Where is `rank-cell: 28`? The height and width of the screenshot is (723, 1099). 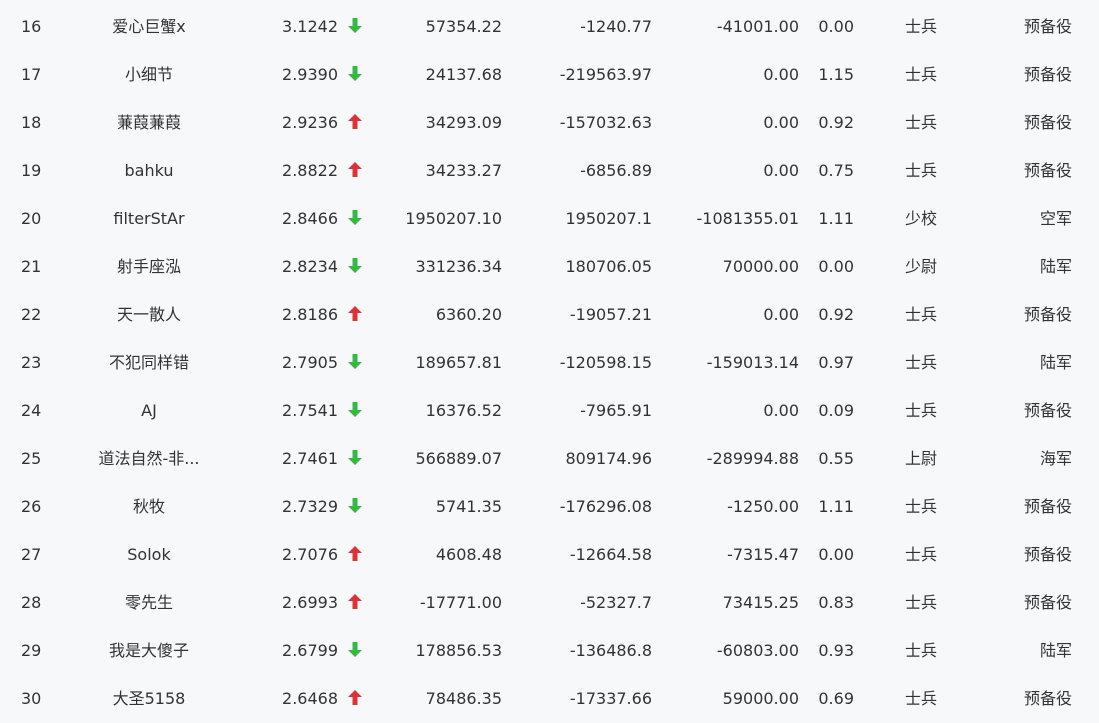
rank-cell: 28 is located at coordinates (31, 602).